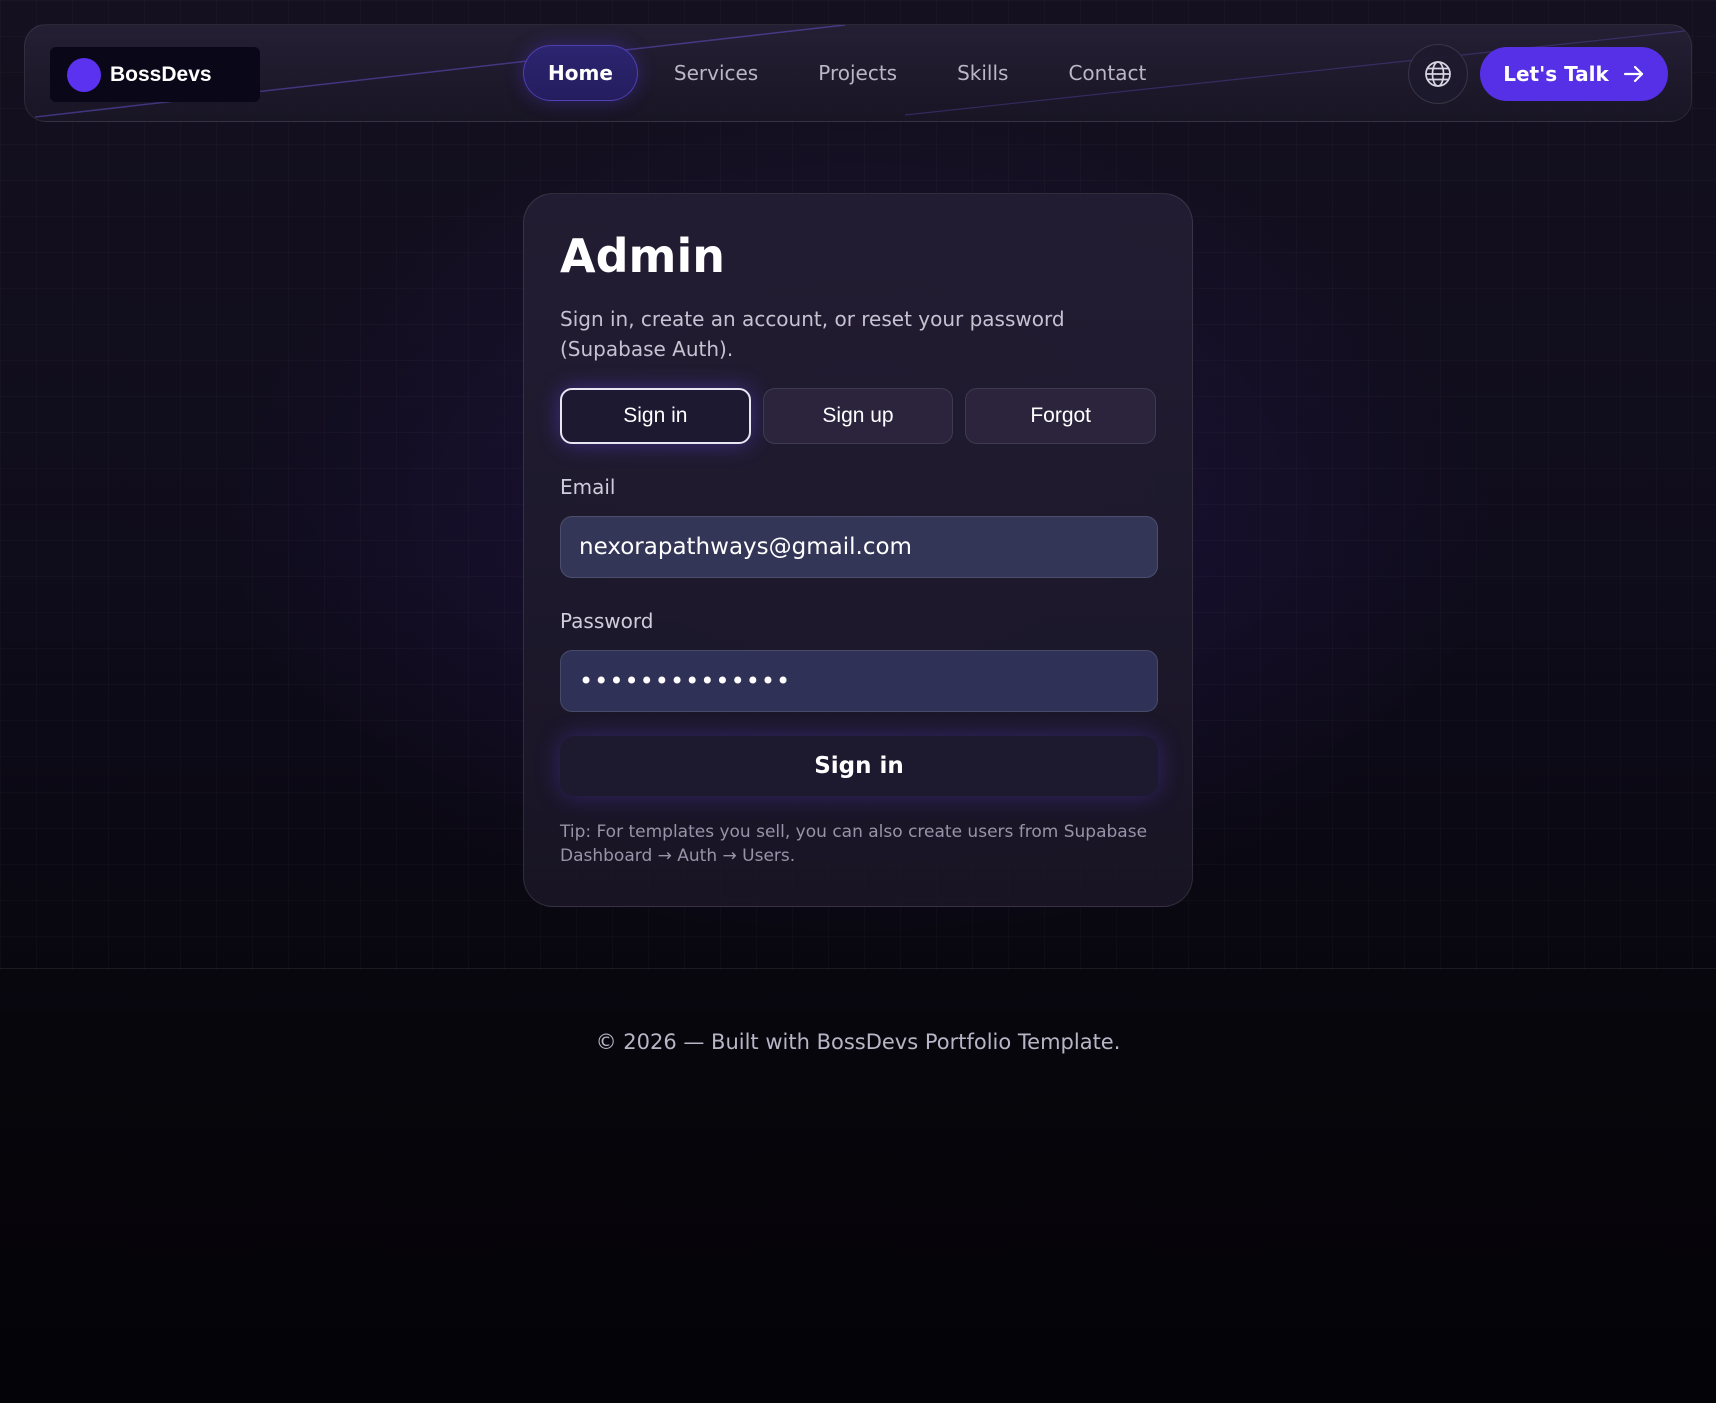 This screenshot has width=1716, height=1403. What do you see at coordinates (858, 968) in the screenshot?
I see `footer-divider` at bounding box center [858, 968].